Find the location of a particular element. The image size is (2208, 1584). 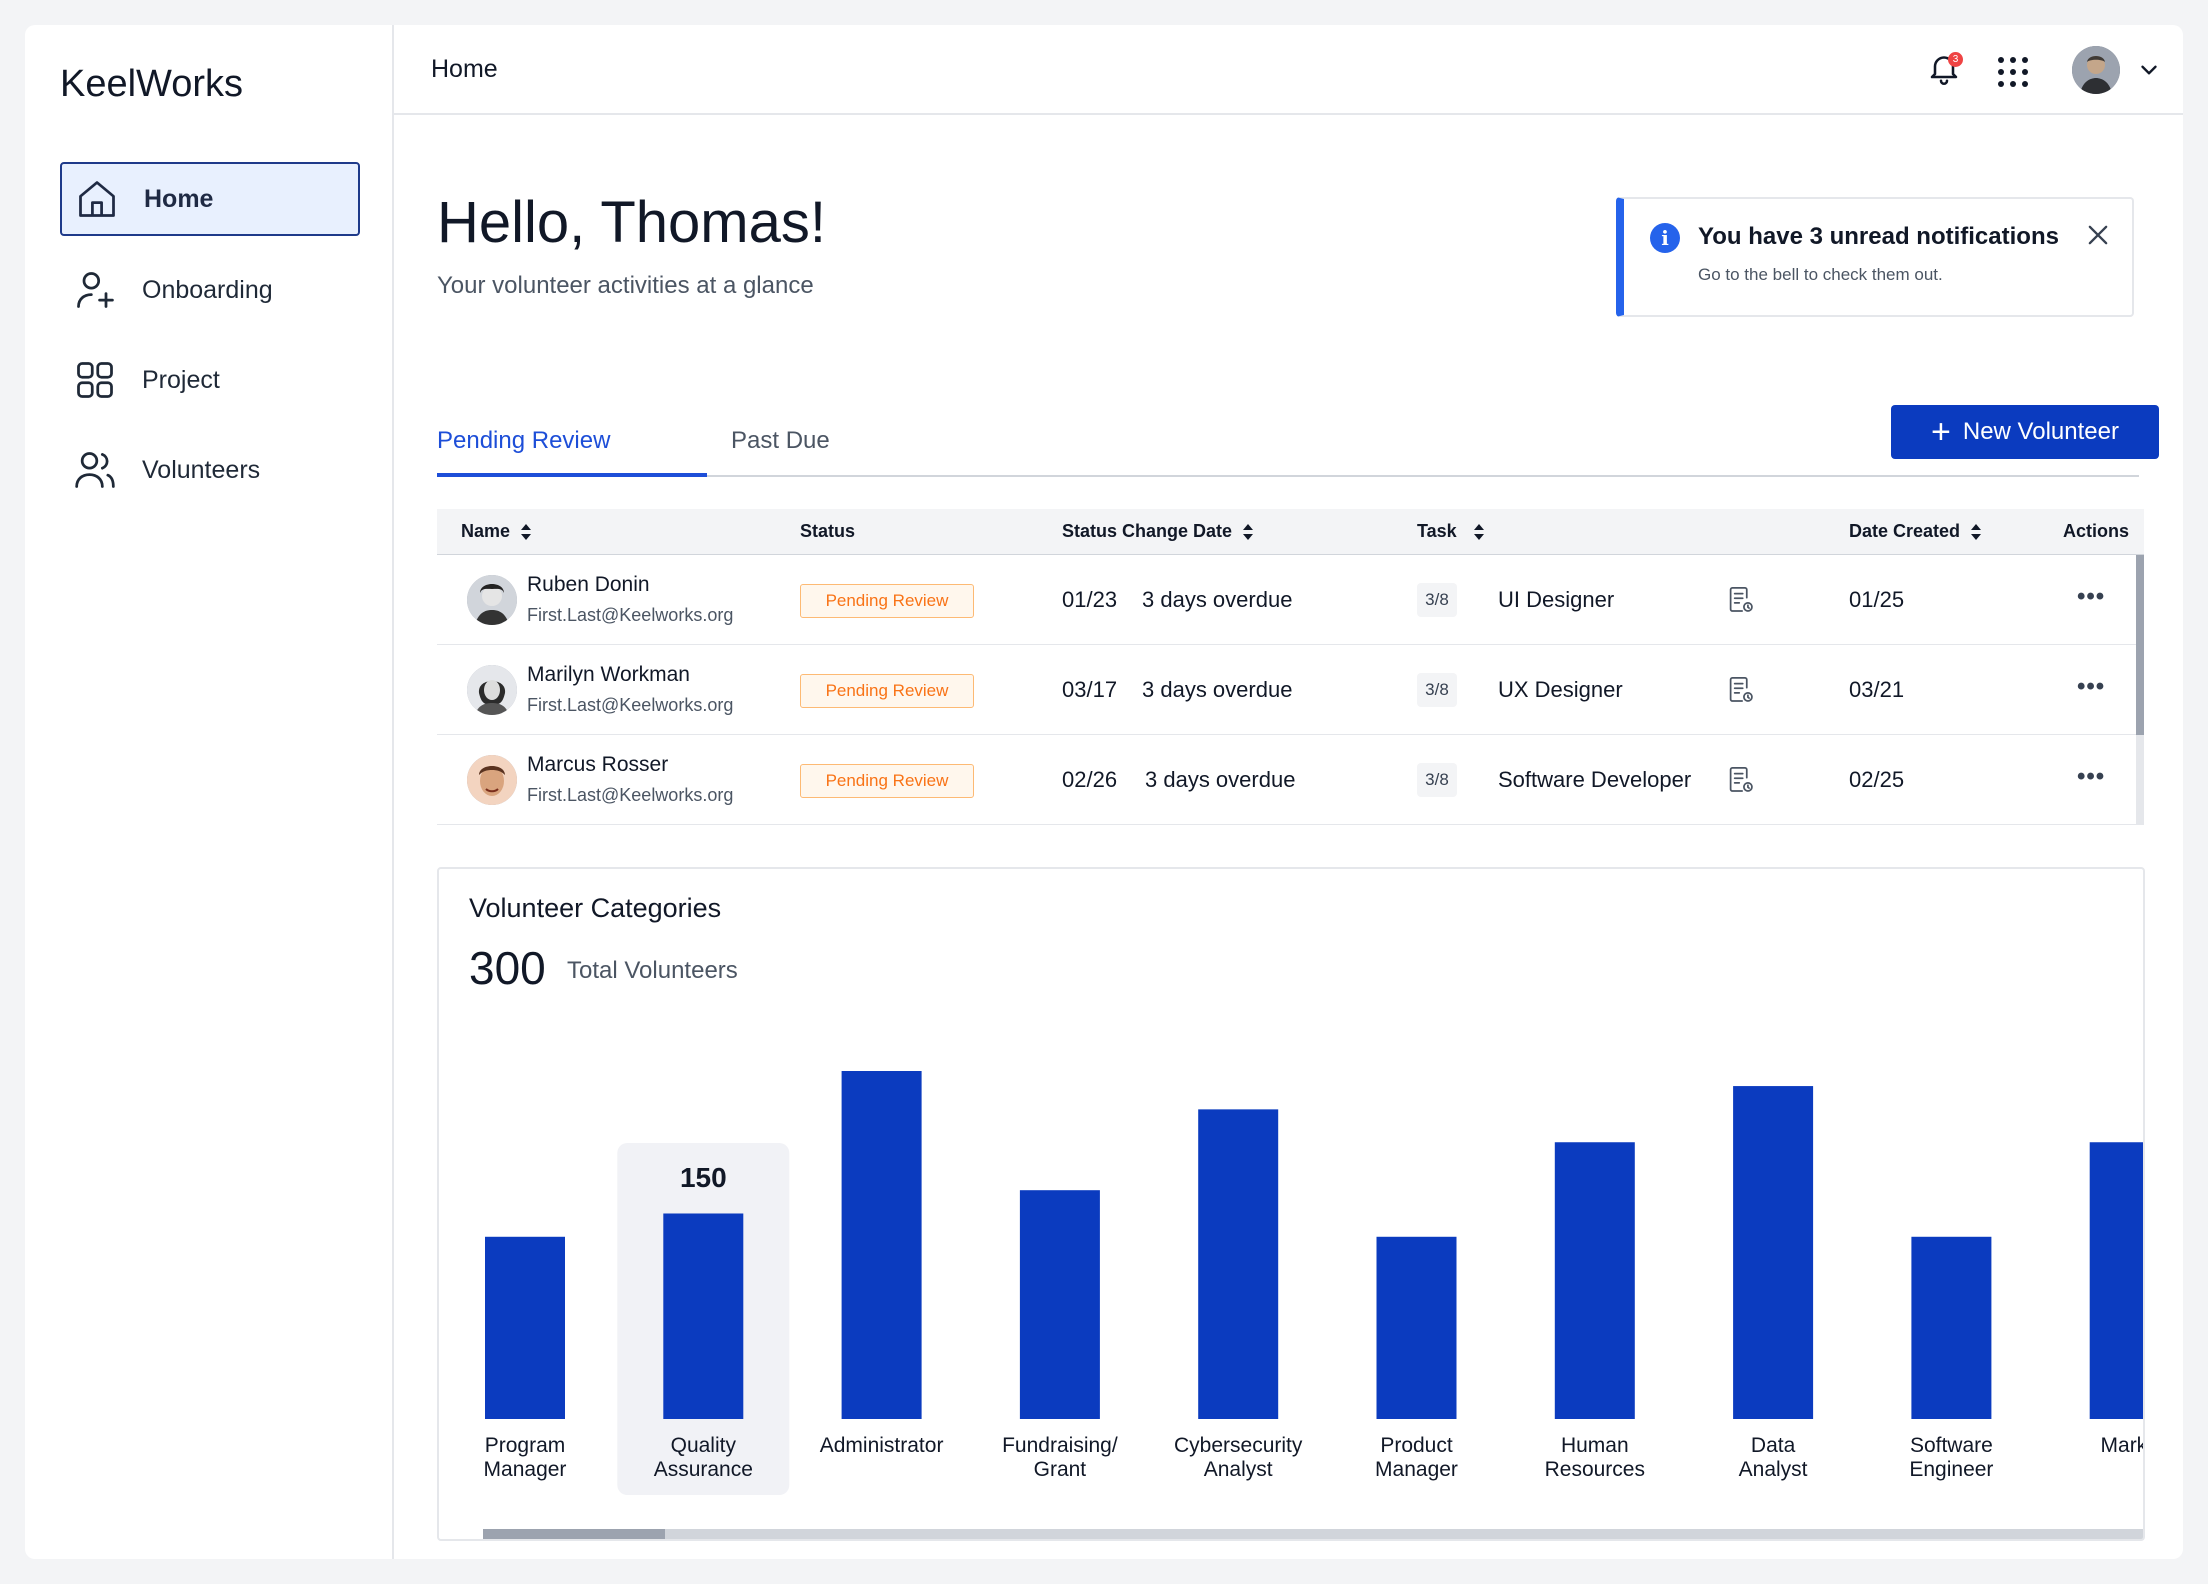

column-header-label: Name is located at coordinates (486, 531).